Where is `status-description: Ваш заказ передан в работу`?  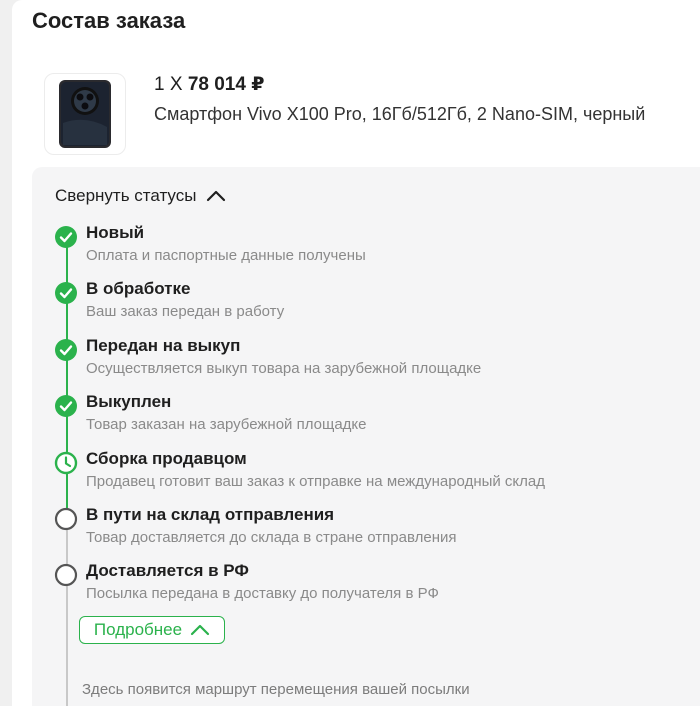
status-description: Ваш заказ передан в работу is located at coordinates (185, 311).